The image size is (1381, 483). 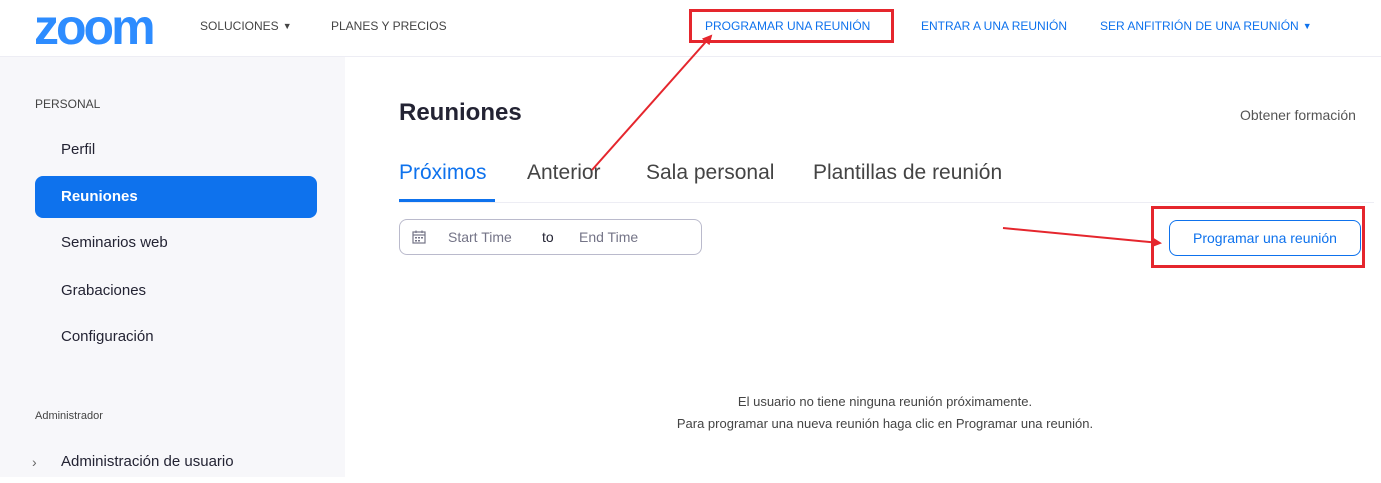 What do you see at coordinates (791, 26) in the screenshot?
I see `annotation-box-top` at bounding box center [791, 26].